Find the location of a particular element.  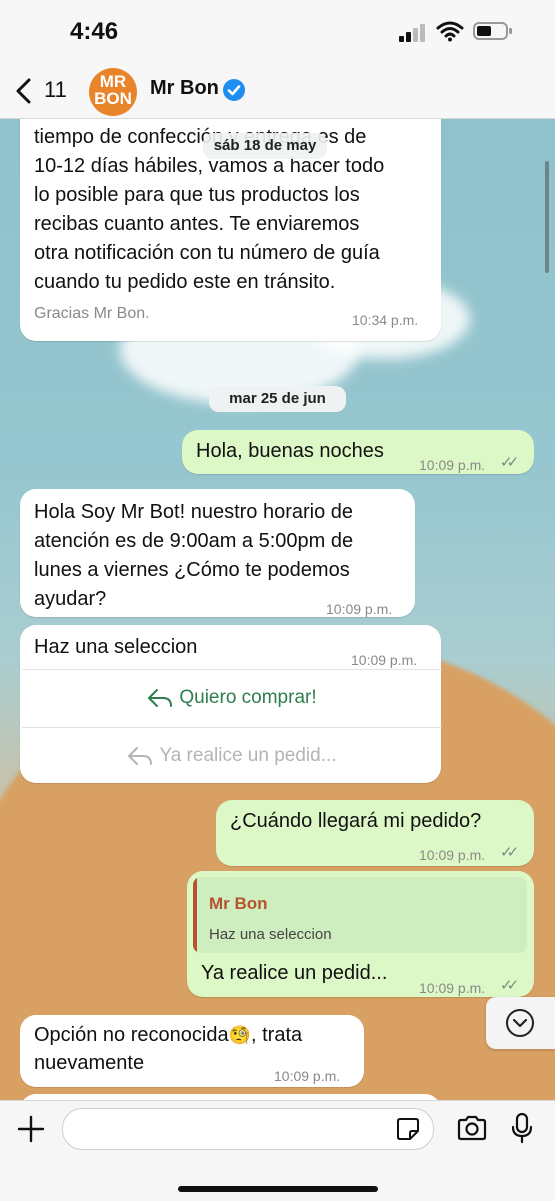

message-line: atención es de 9:00am a 5:00pm de is located at coordinates (194, 541).